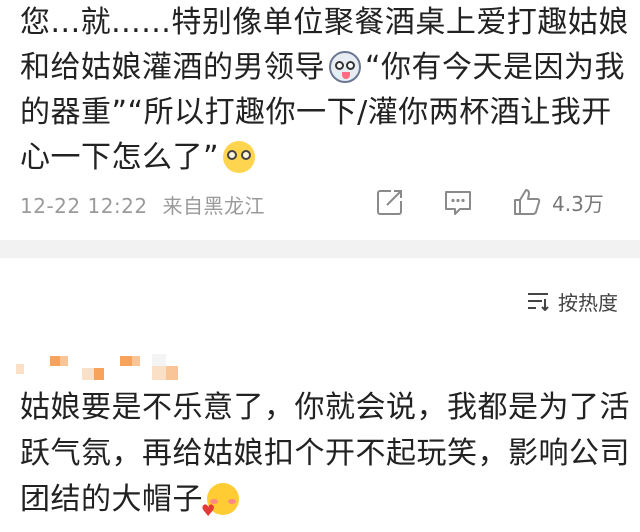 This screenshot has width=640, height=532. I want to click on like-button: 4.3万, so click(558, 202).